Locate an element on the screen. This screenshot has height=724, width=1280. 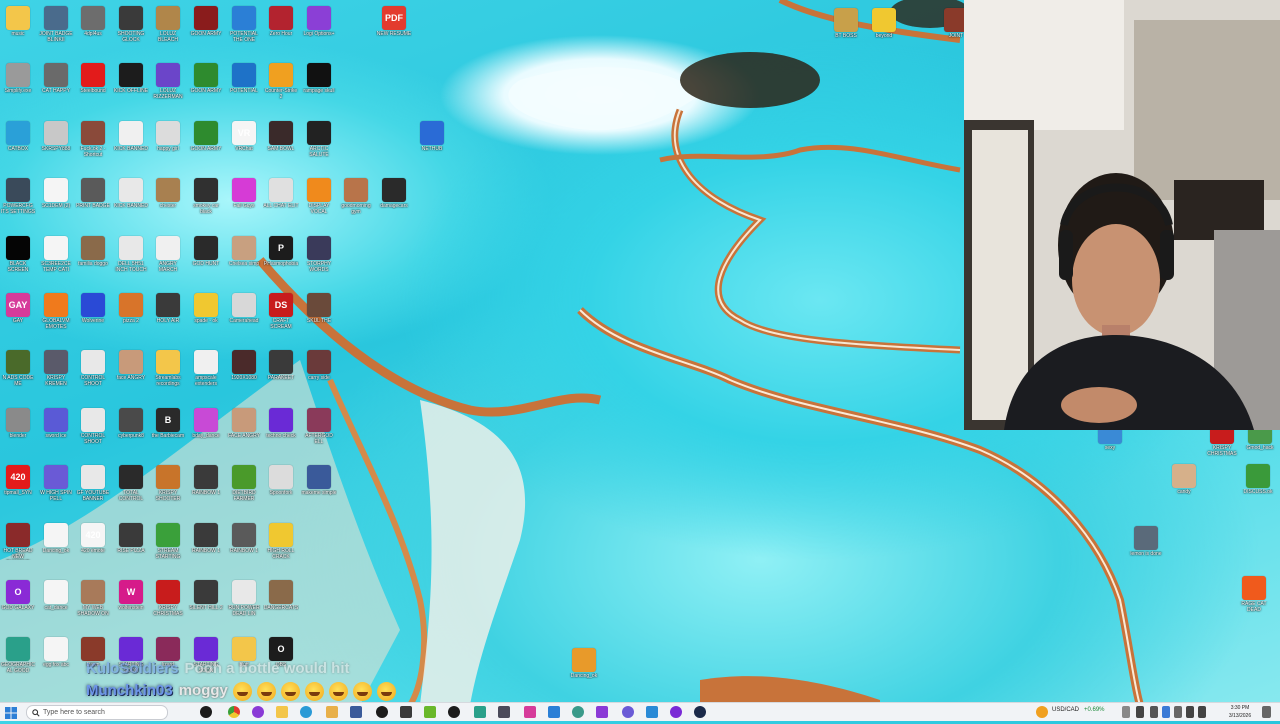
desktop-icon: music is located at coordinates (18, 21).